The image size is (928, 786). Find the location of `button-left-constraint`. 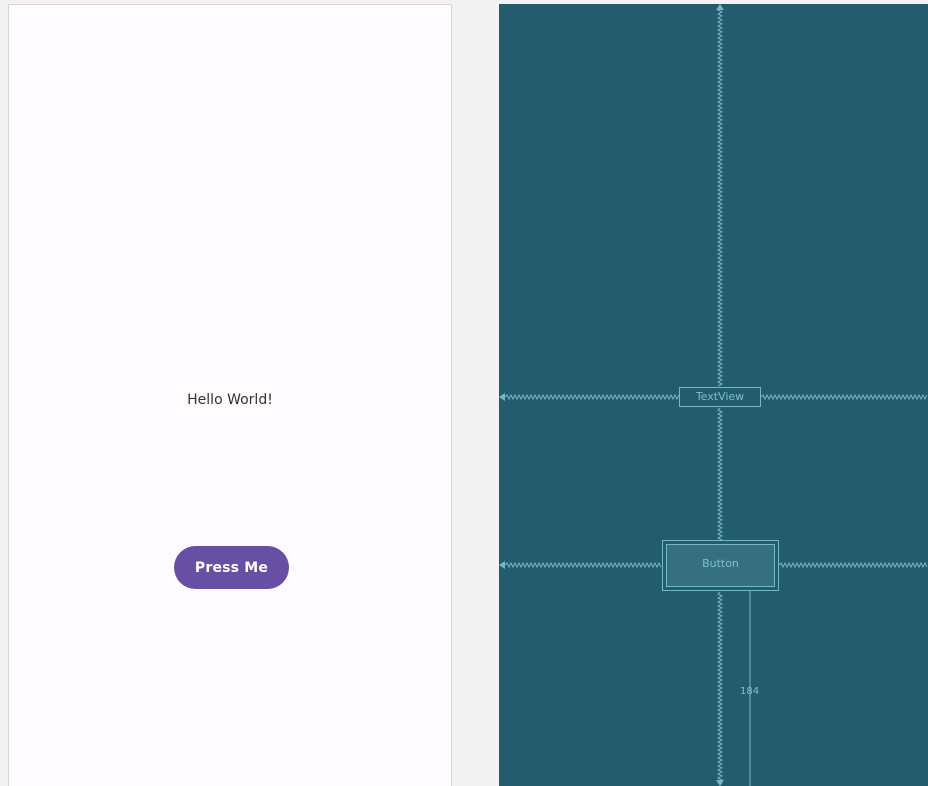

button-left-constraint is located at coordinates (583, 565).